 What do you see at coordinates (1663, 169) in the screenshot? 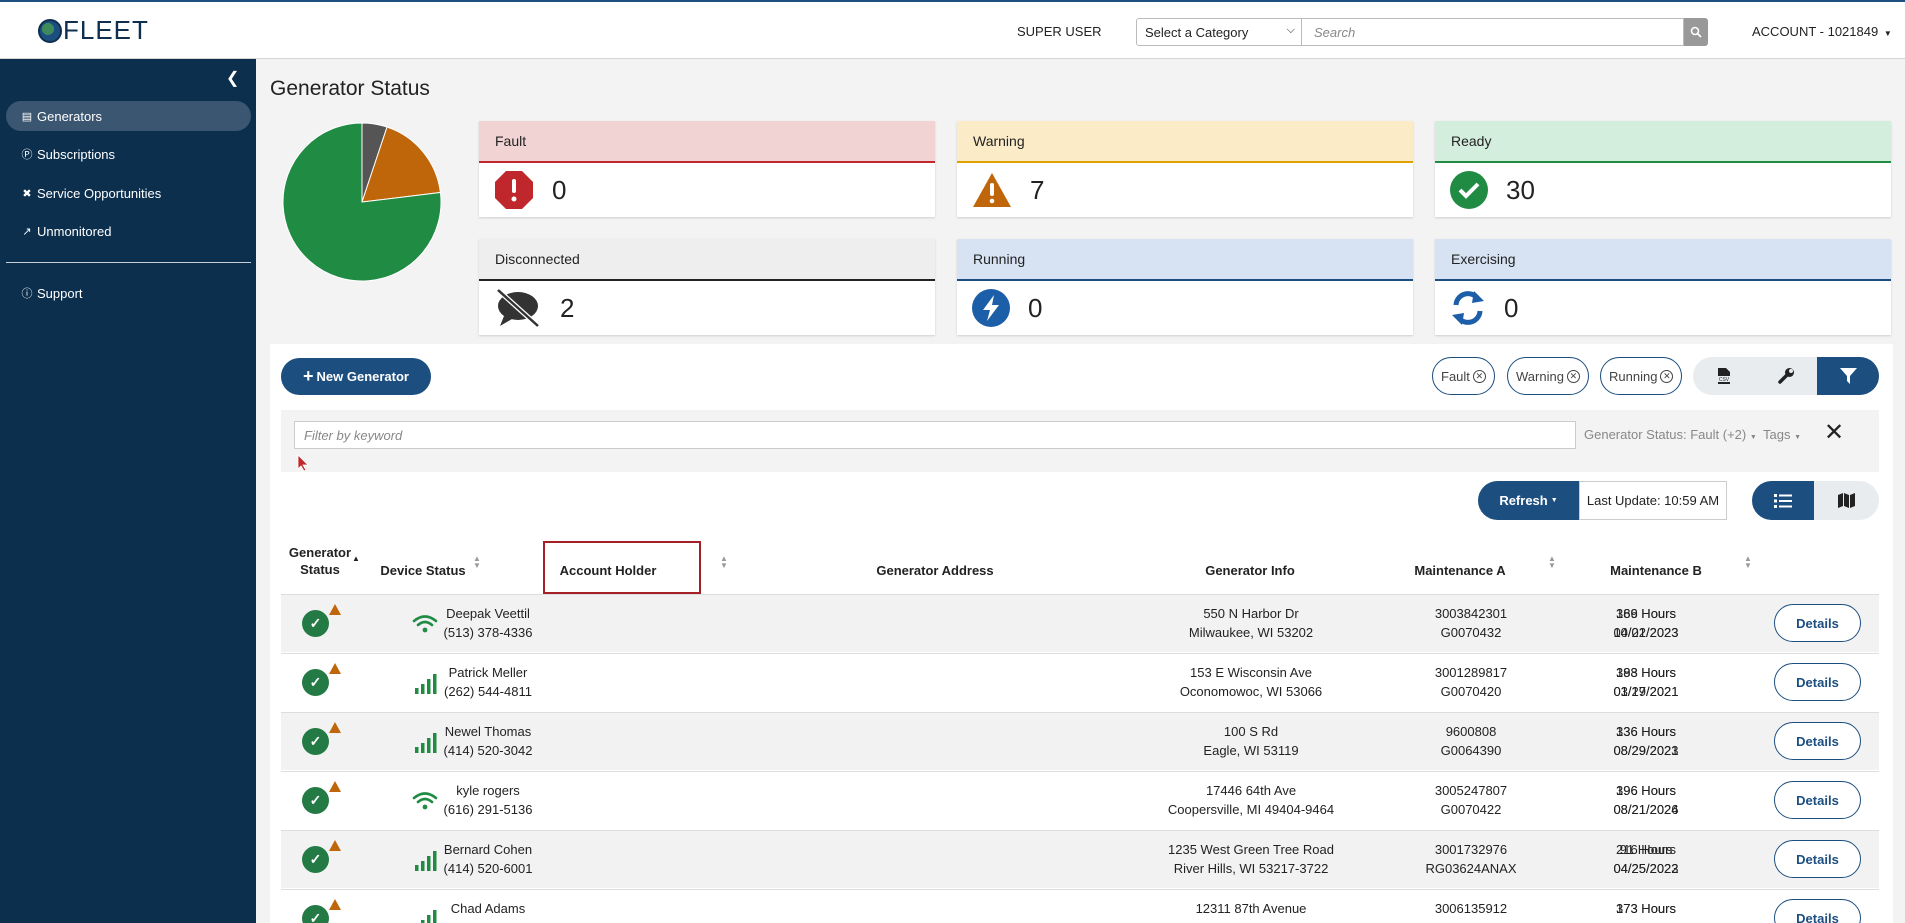
I see `status-card-ready: Ready 30` at bounding box center [1663, 169].